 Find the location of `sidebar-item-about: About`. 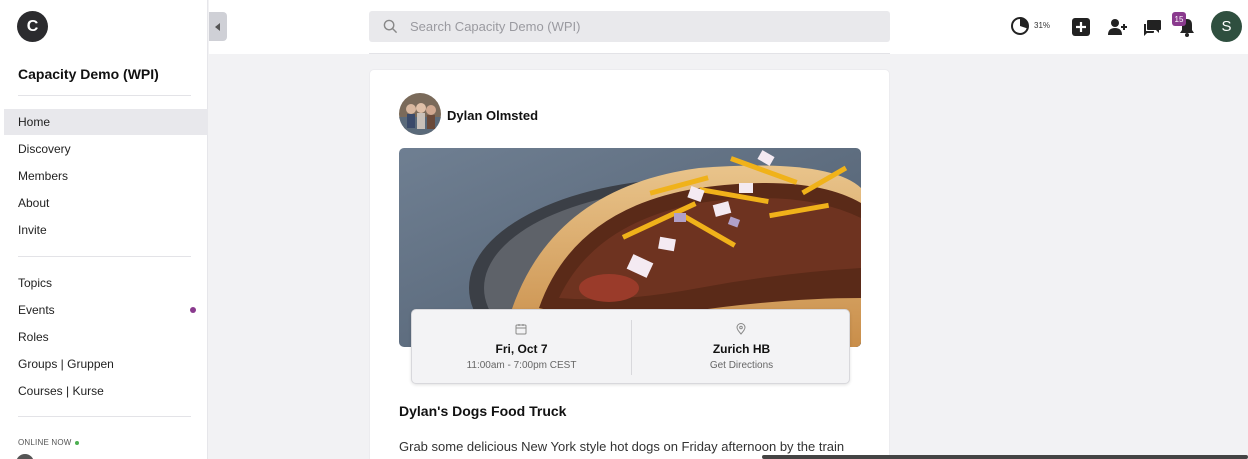

sidebar-item-about: About is located at coordinates (106, 203).